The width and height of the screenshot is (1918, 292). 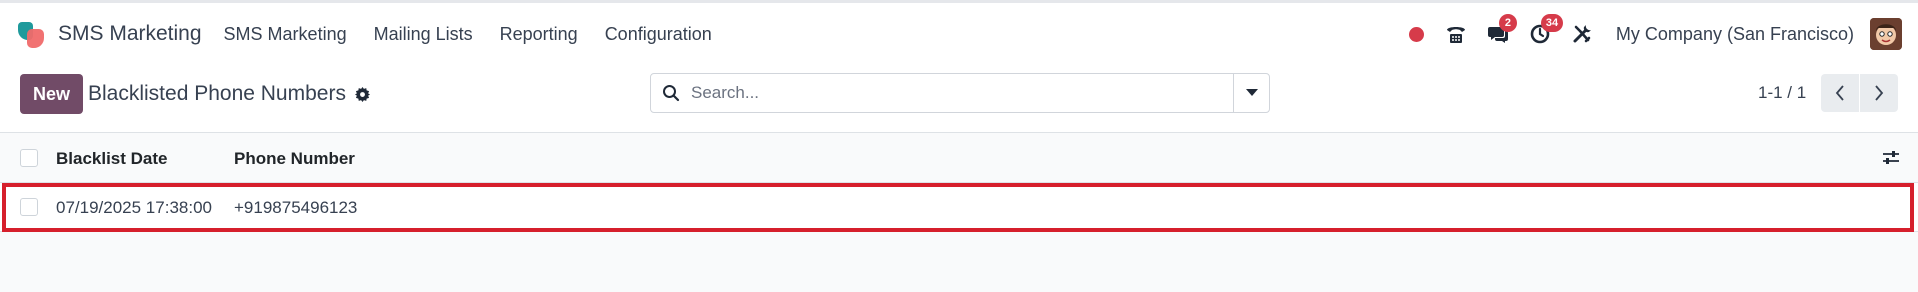 I want to click on search-bar, so click(x=960, y=93).